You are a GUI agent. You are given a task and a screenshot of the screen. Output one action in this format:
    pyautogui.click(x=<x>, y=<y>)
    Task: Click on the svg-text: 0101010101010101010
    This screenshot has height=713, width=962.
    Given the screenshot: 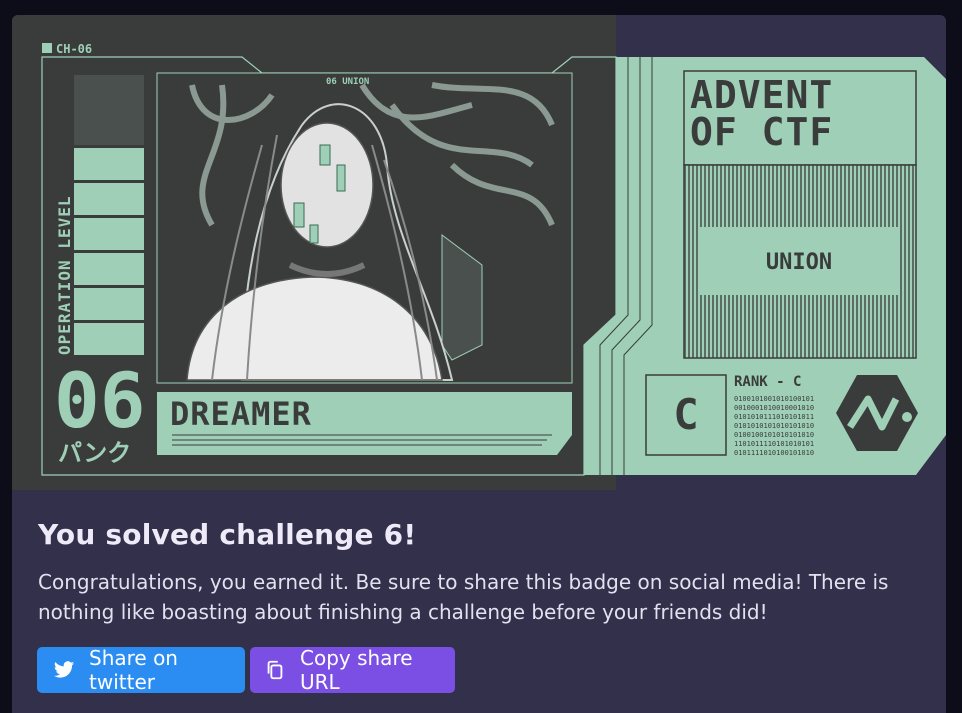 What is the action you would take?
    pyautogui.click(x=774, y=426)
    